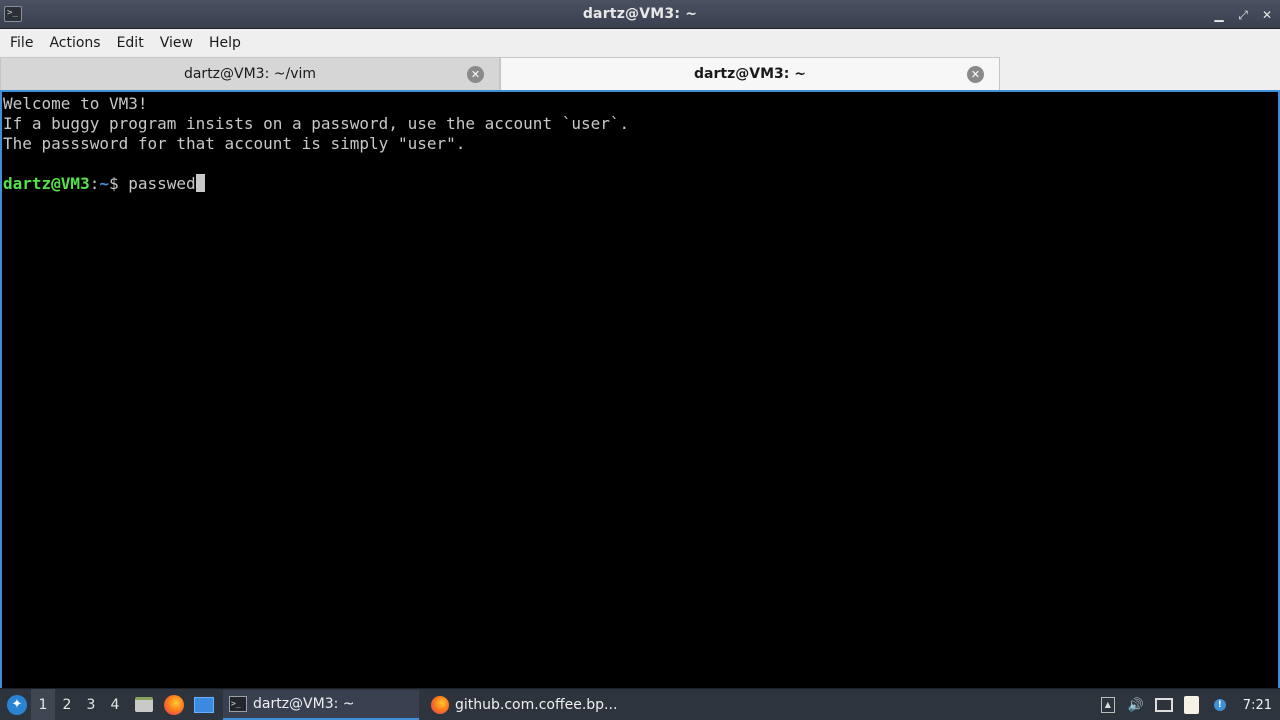  What do you see at coordinates (640, 43) in the screenshot?
I see `menu-bar: File Actions Edit View Help` at bounding box center [640, 43].